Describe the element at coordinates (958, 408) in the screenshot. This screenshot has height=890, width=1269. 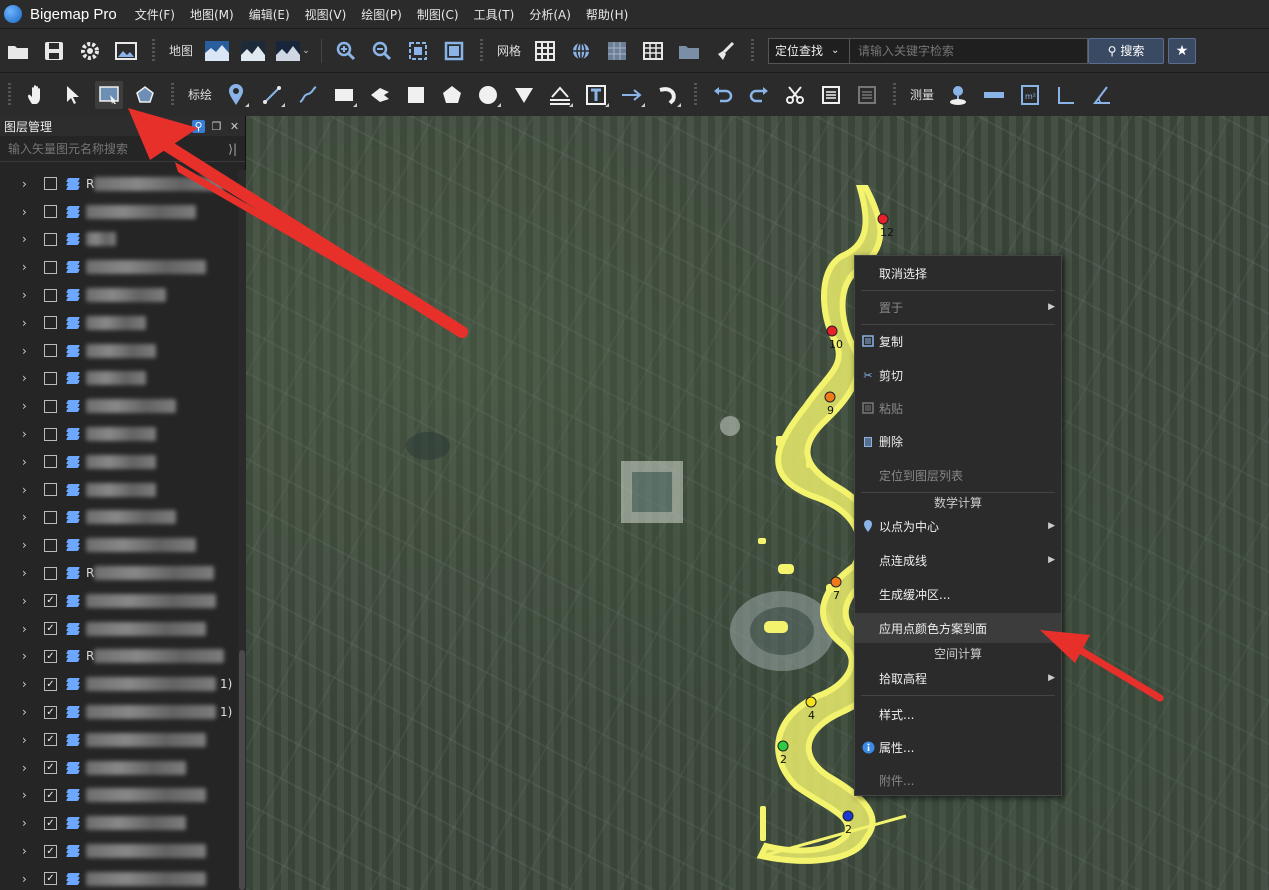
I see `menu-paste: 粘贴` at that location.